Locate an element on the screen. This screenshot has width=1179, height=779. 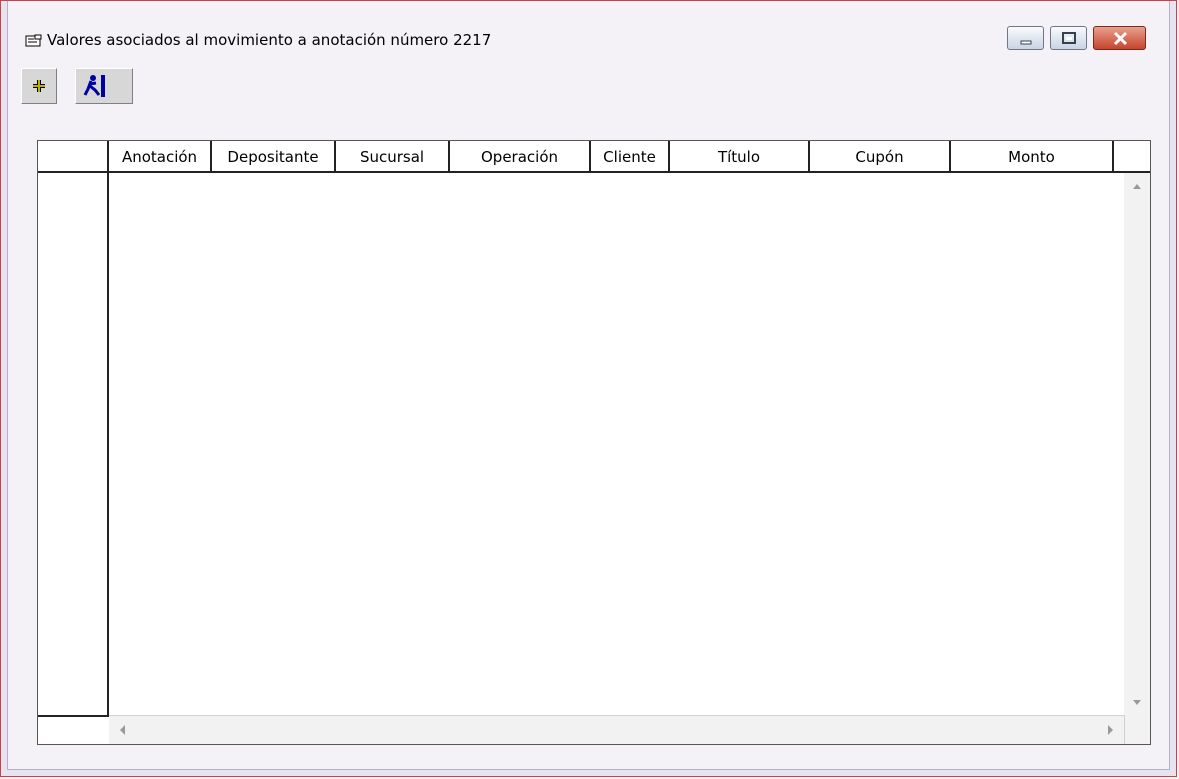
add-button is located at coordinates (39, 86).